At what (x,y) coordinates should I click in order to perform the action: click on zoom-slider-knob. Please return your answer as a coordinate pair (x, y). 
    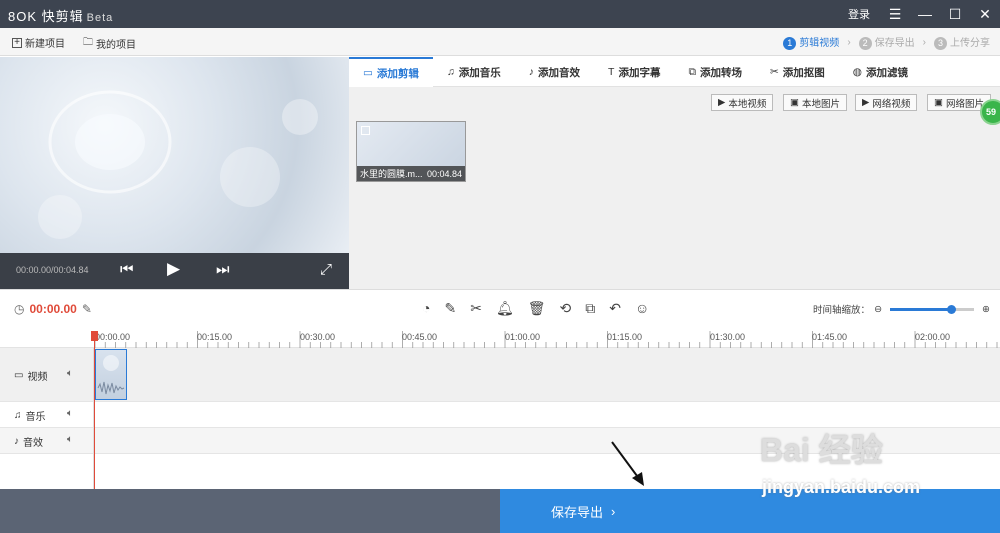
    Looking at the image, I should click on (951, 309).